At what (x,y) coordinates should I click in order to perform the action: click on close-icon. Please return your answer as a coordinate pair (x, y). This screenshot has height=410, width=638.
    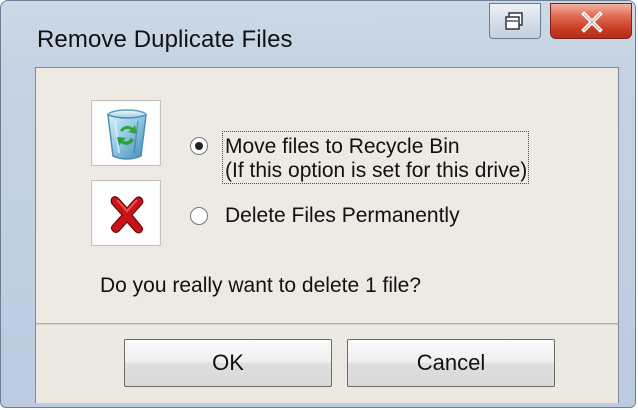
    Looking at the image, I should click on (592, 22).